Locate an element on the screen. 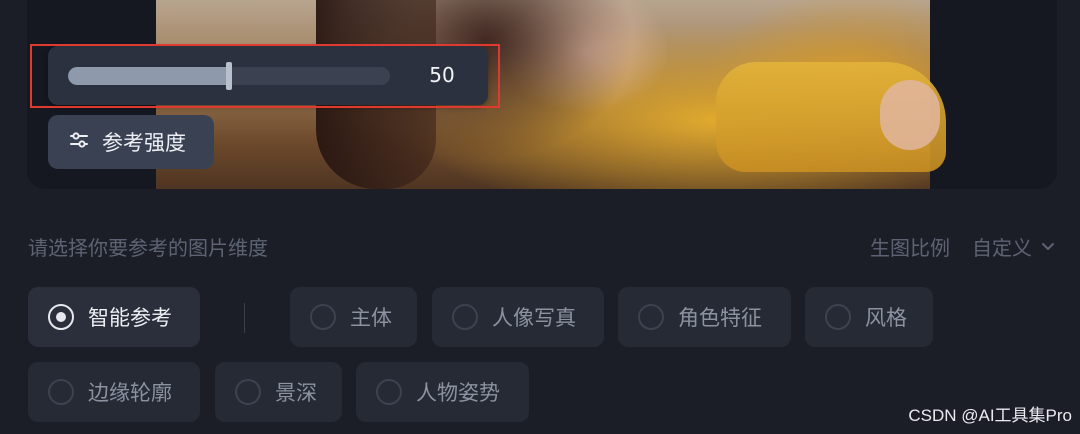  option-label: 边缘轮廓 is located at coordinates (130, 393).